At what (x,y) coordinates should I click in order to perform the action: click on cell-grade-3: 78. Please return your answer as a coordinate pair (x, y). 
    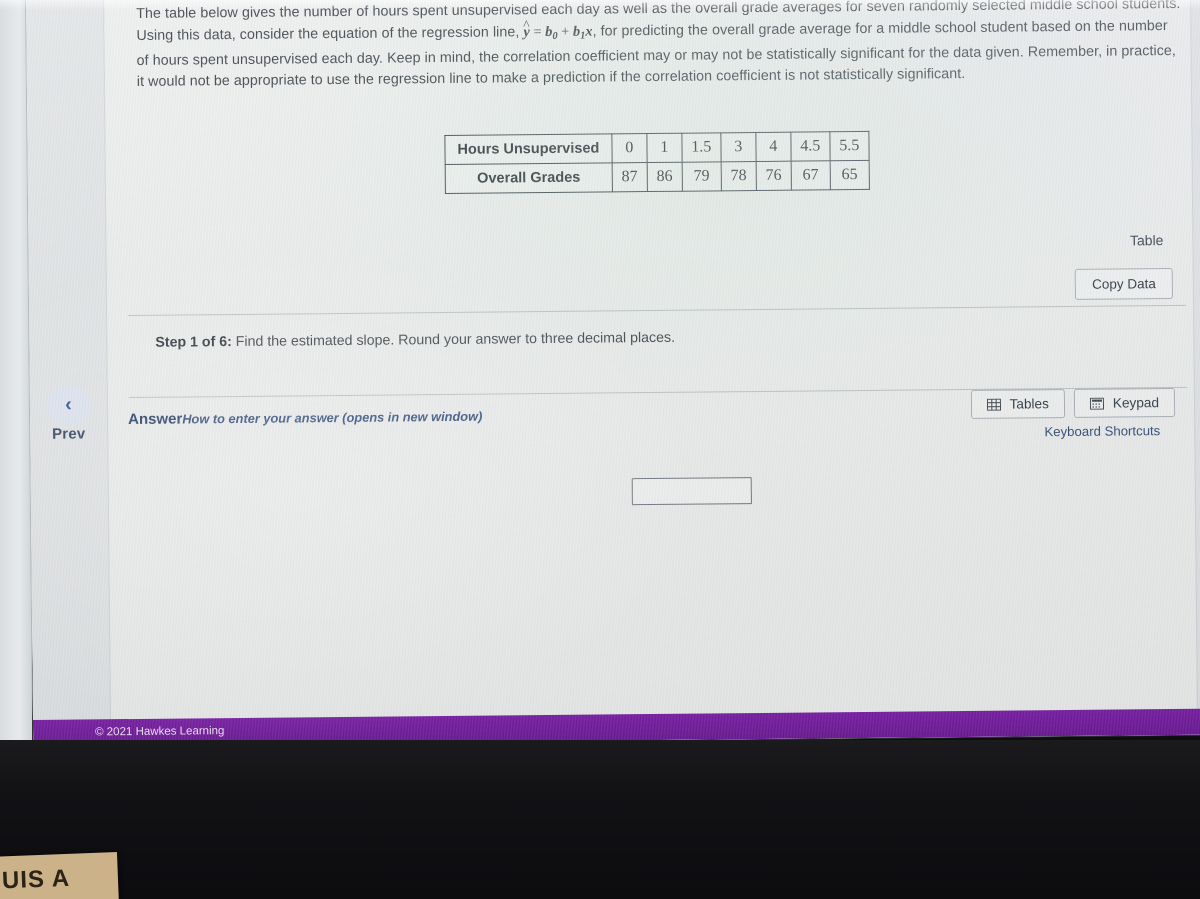
    Looking at the image, I should click on (738, 176).